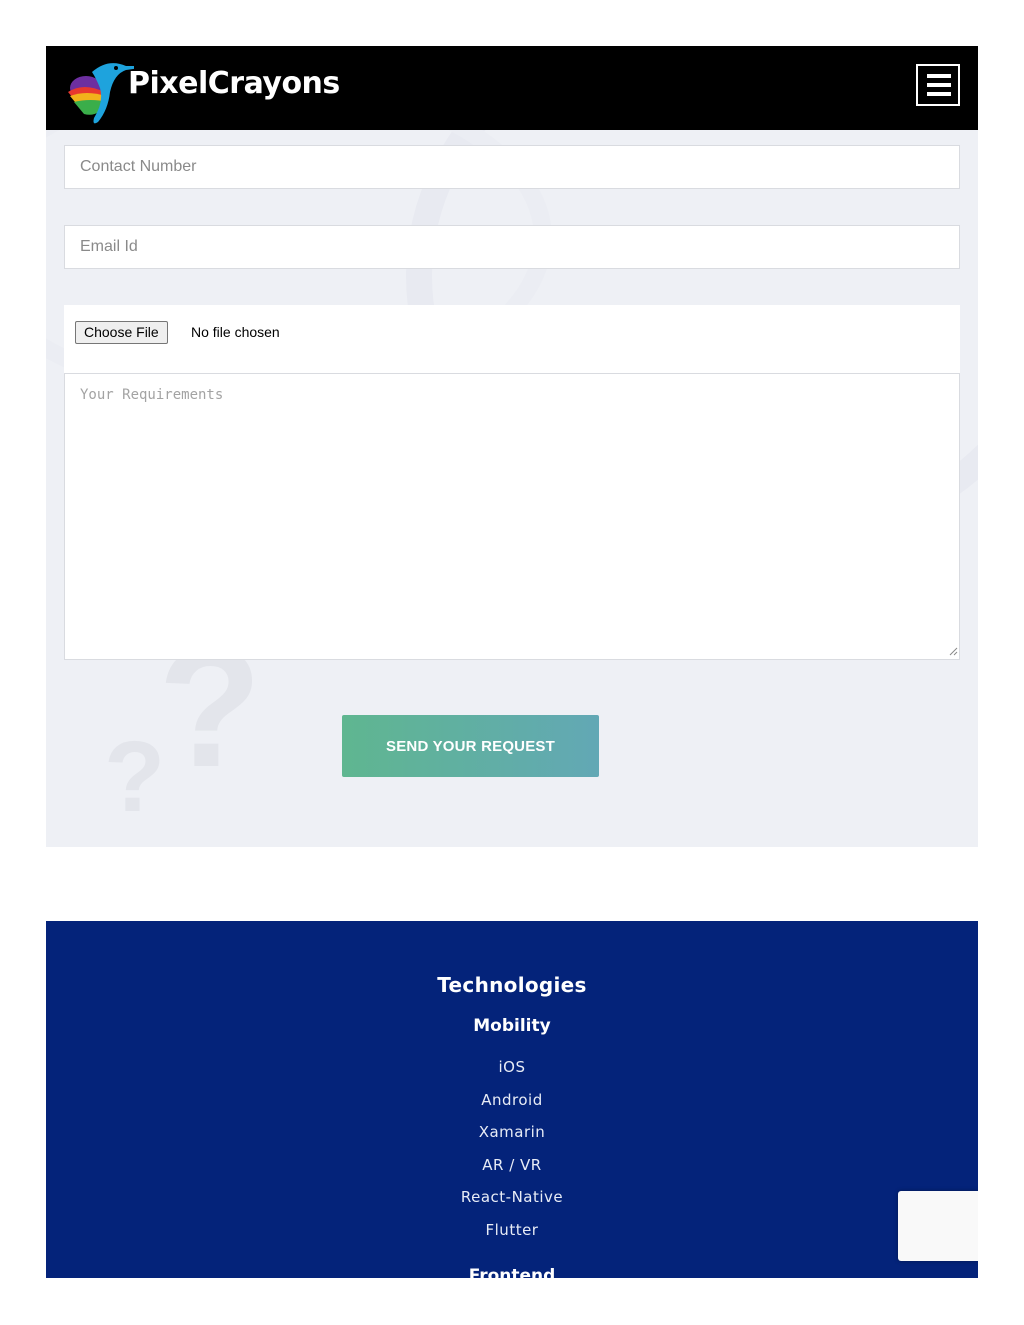  I want to click on list-item: AR / VR, so click(512, 1172).